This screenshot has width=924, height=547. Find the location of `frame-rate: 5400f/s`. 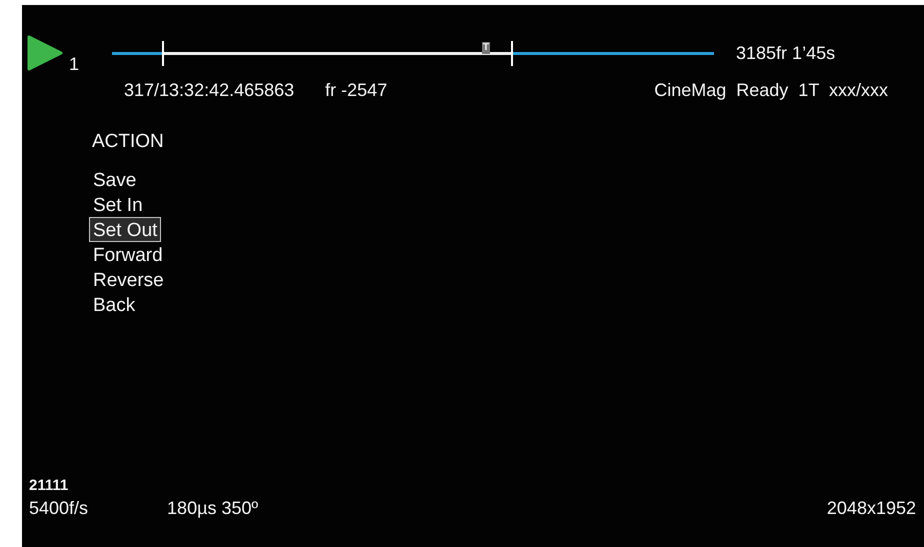

frame-rate: 5400f/s is located at coordinates (58, 508).